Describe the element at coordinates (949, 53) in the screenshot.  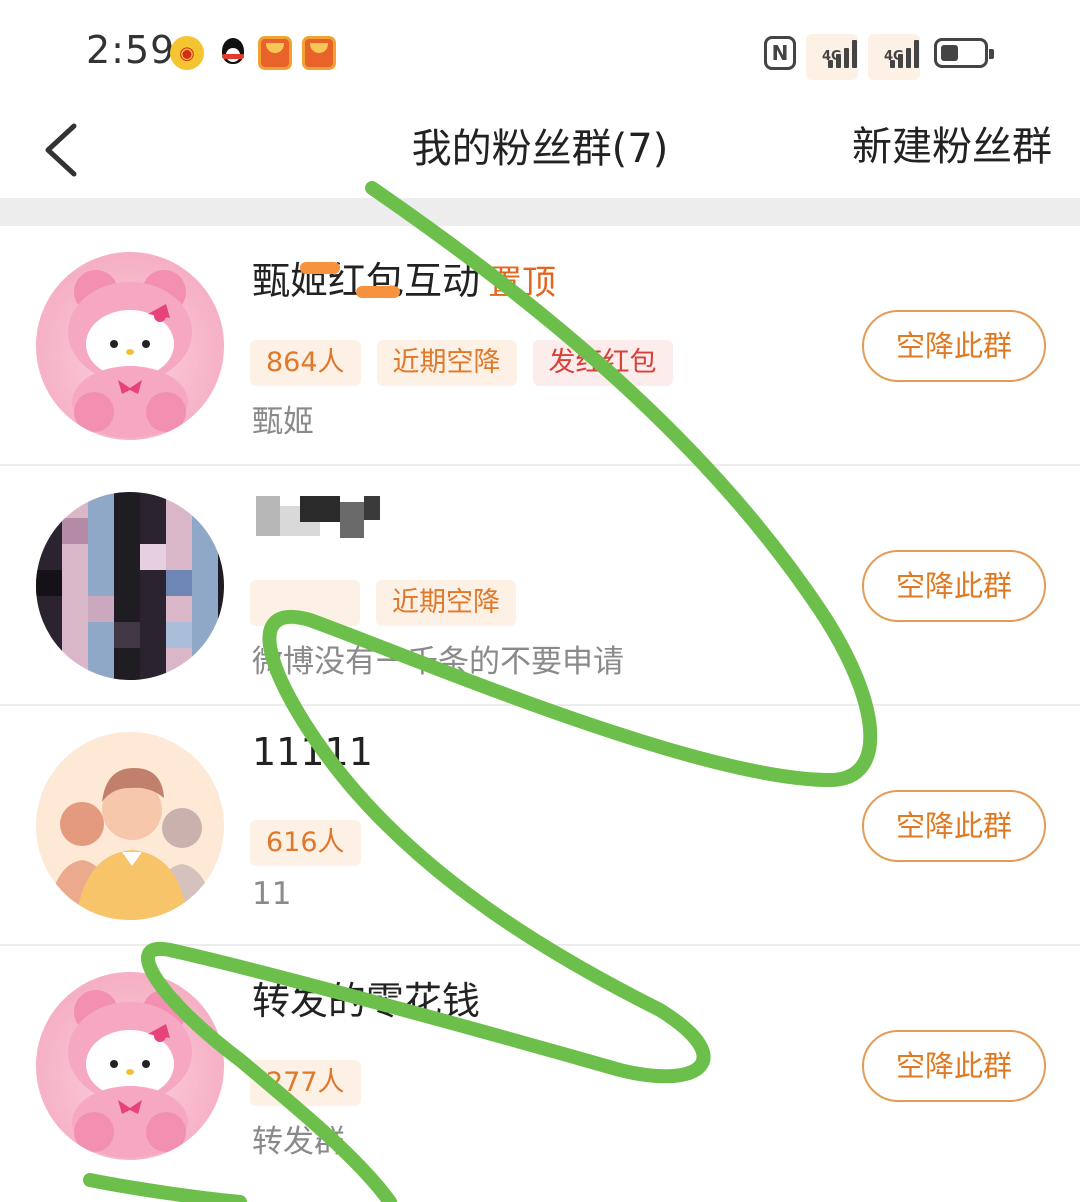
I see `battery-level` at that location.